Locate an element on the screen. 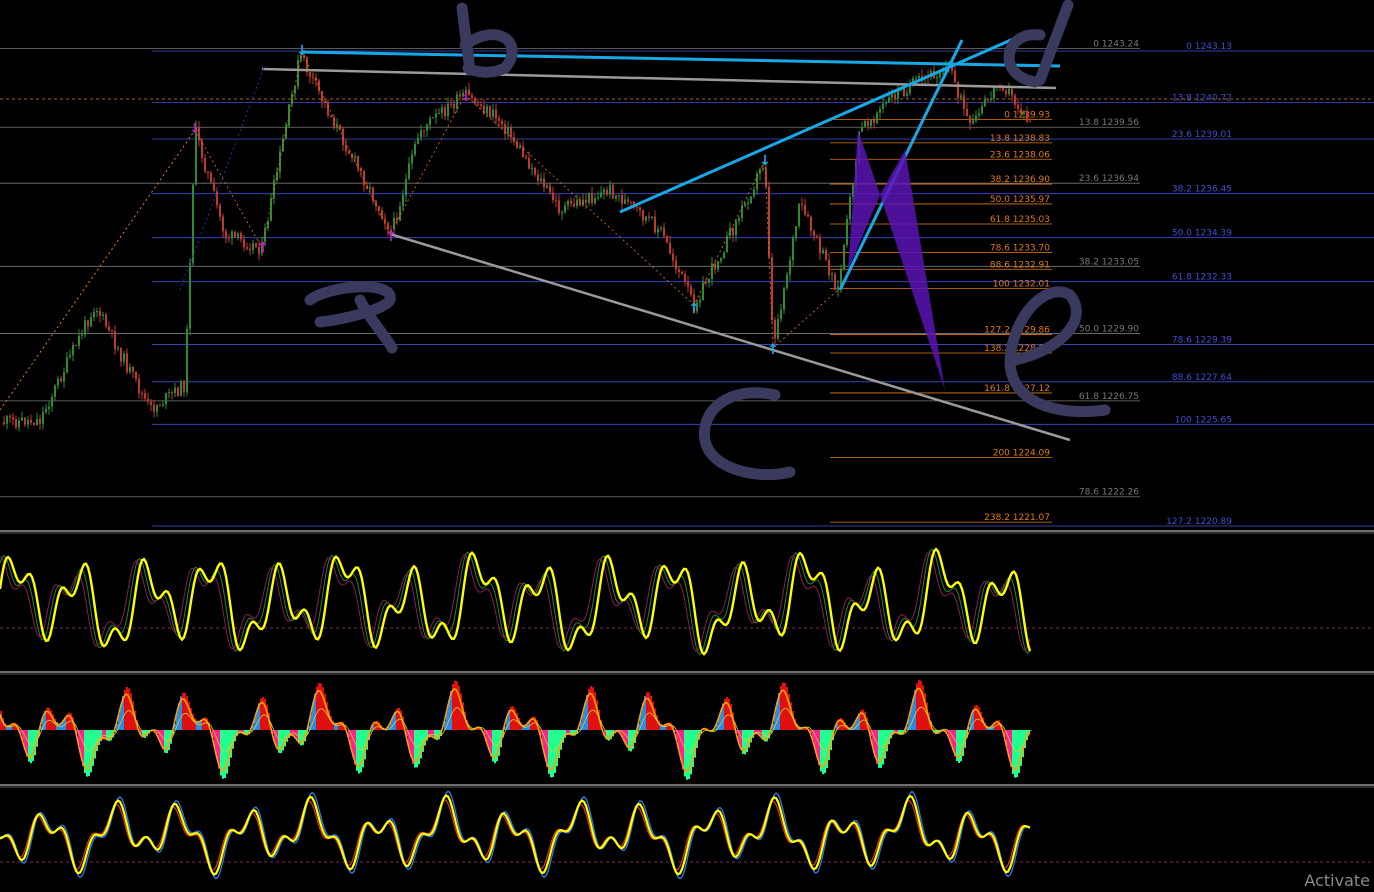  fib-blue-level-label: 13.8 1240.72 is located at coordinates (1202, 98).